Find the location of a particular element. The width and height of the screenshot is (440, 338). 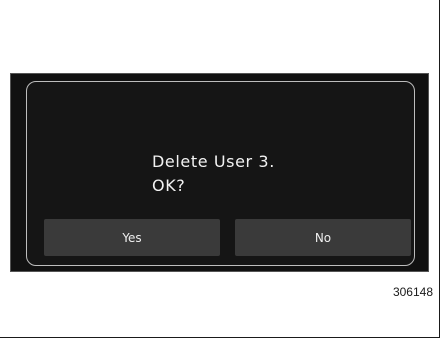

figure-number: 306148 is located at coordinates (412, 292).